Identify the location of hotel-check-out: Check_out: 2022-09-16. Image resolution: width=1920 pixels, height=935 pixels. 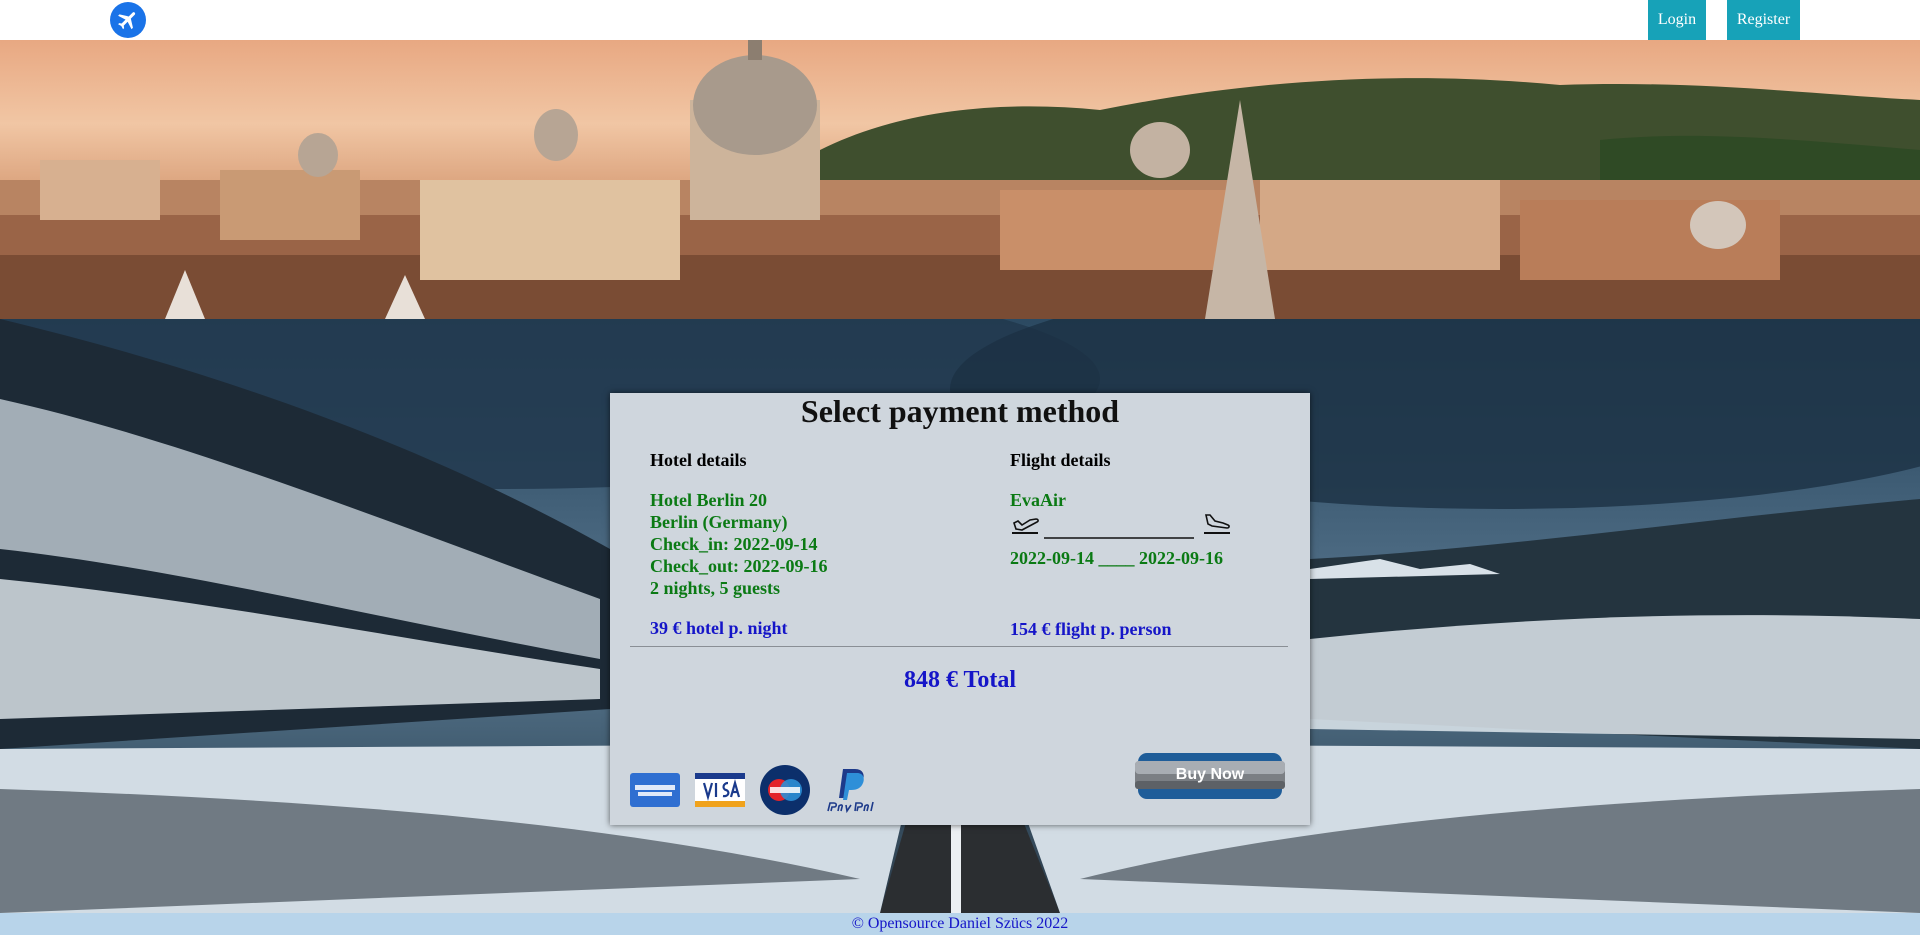
(739, 566).